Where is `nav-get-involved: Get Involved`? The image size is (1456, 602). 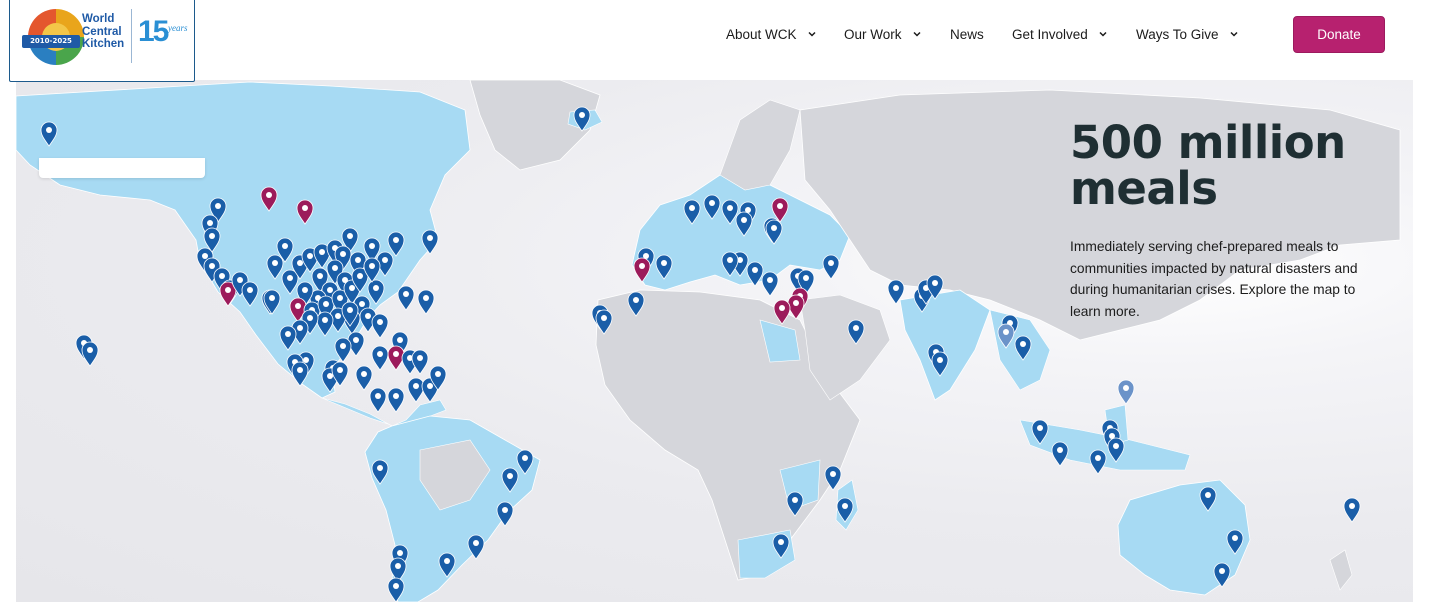 nav-get-involved: Get Involved is located at coordinates (1060, 34).